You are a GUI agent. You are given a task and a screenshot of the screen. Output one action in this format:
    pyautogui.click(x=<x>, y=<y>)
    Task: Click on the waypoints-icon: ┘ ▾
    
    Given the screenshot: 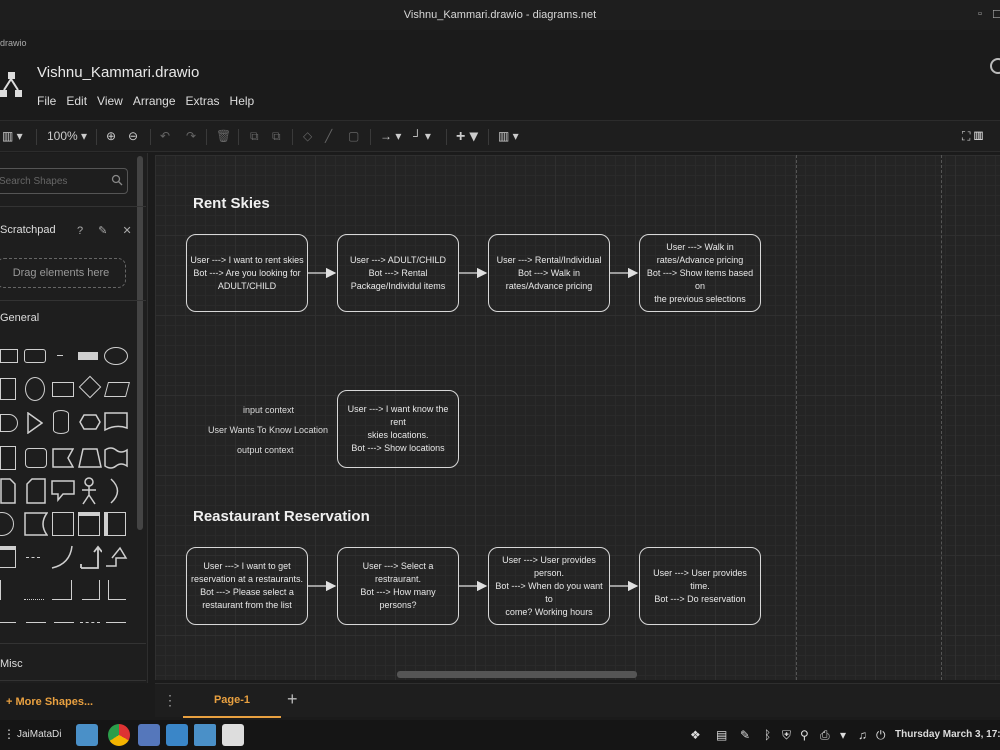 What is the action you would take?
    pyautogui.click(x=422, y=136)
    